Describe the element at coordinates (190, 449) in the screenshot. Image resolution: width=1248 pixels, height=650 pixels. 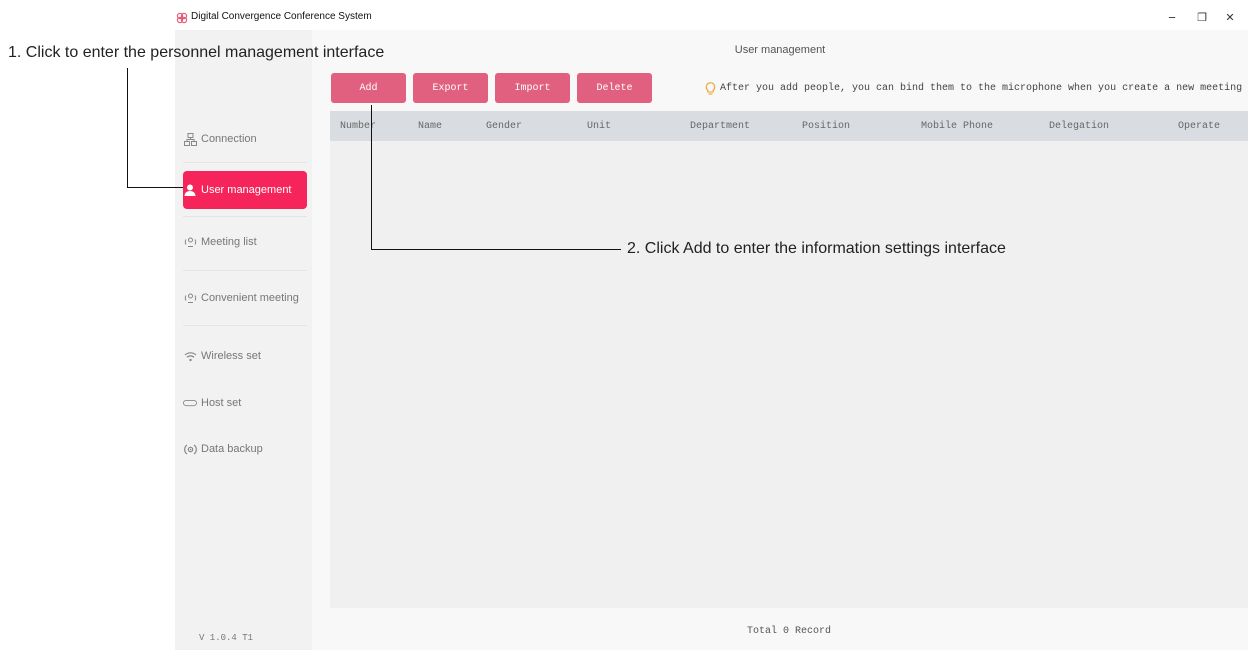
I see `backup-icon` at that location.